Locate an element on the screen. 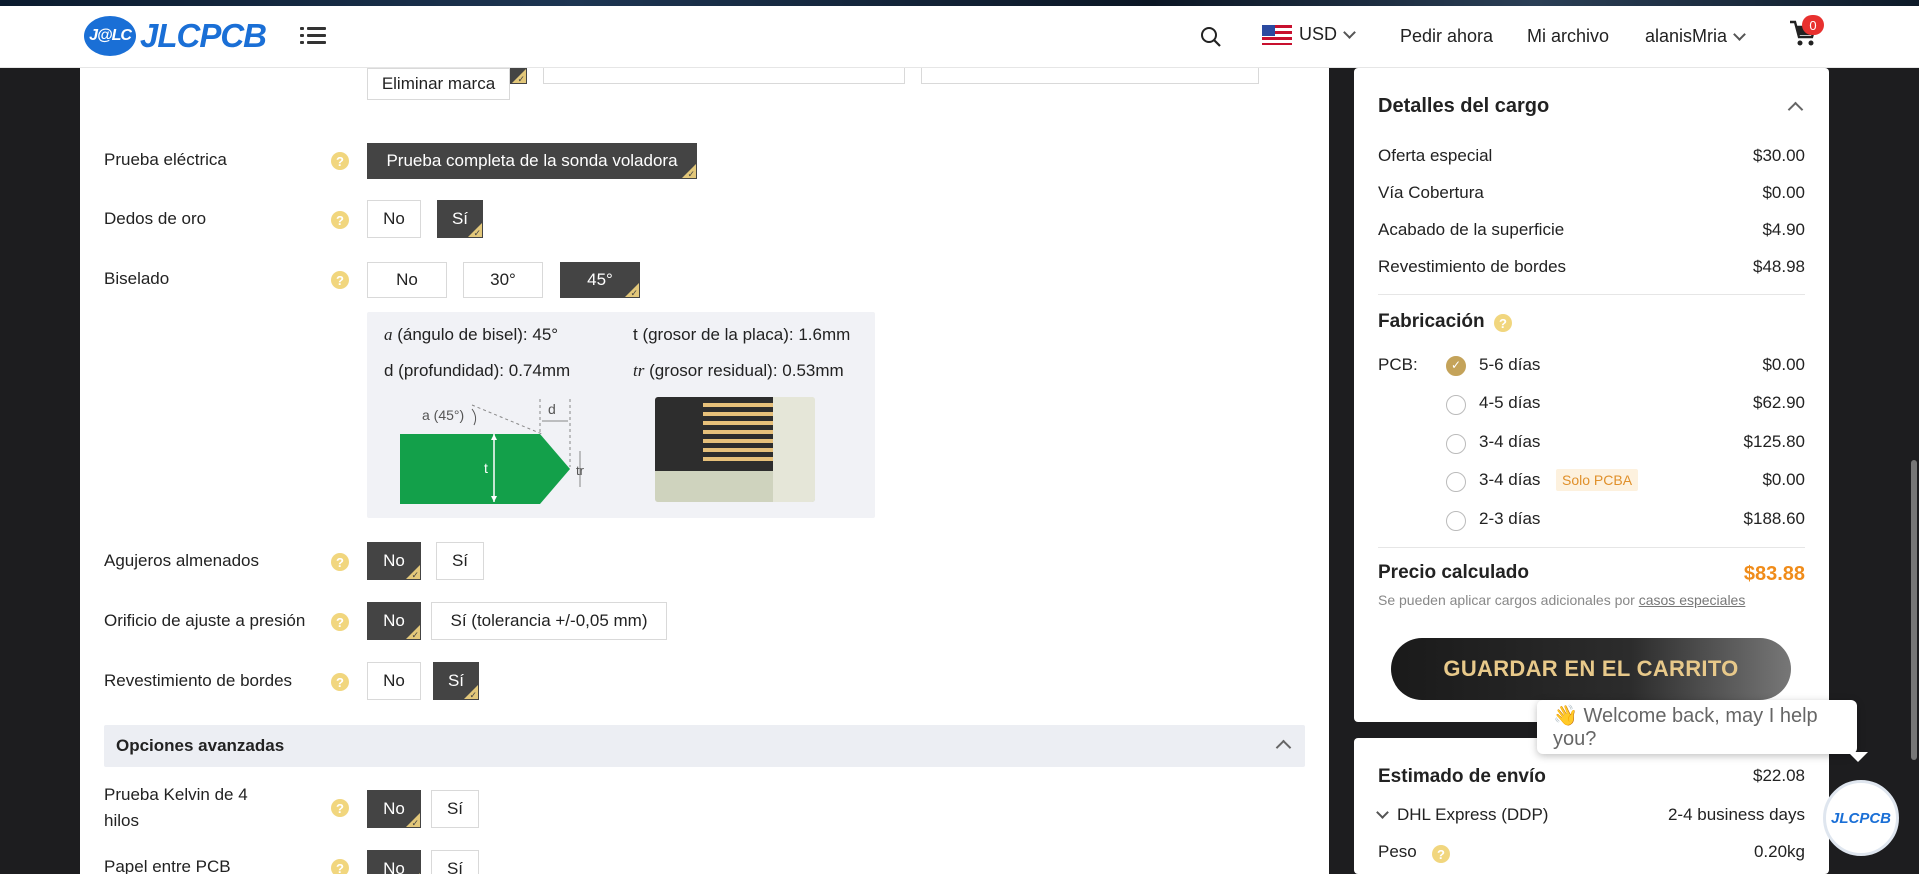 Image resolution: width=1919 pixels, height=874 pixels. my-files-link: Mi archivo is located at coordinates (1568, 36).